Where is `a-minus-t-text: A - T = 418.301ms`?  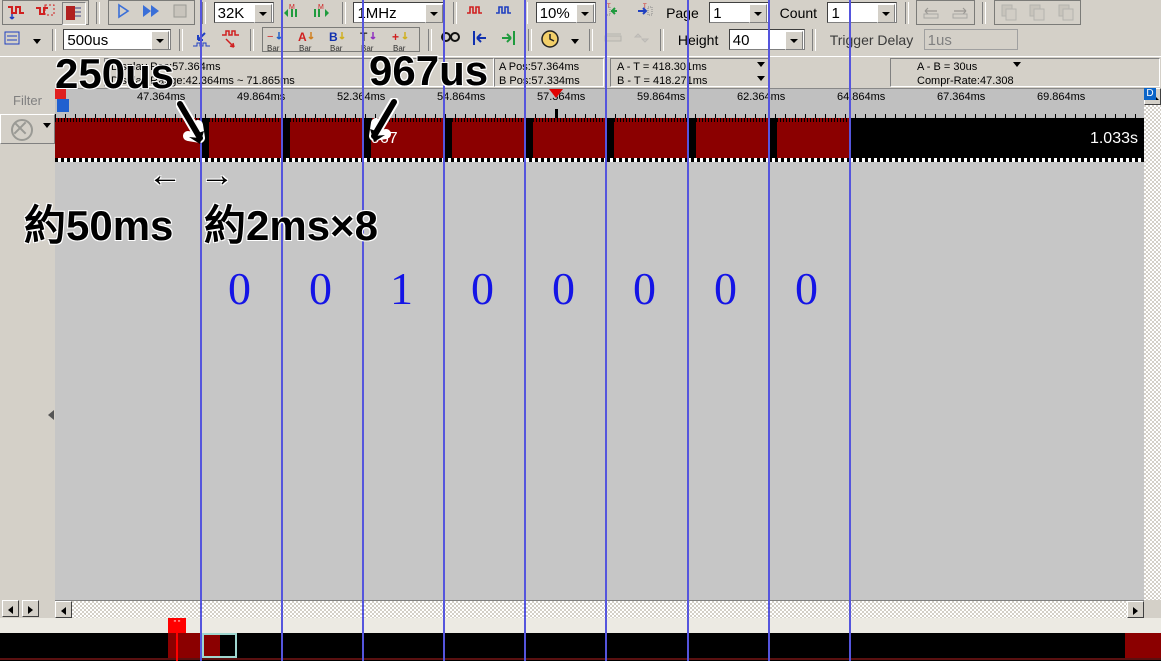 a-minus-t-text: A - T = 418.301ms is located at coordinates (662, 67).